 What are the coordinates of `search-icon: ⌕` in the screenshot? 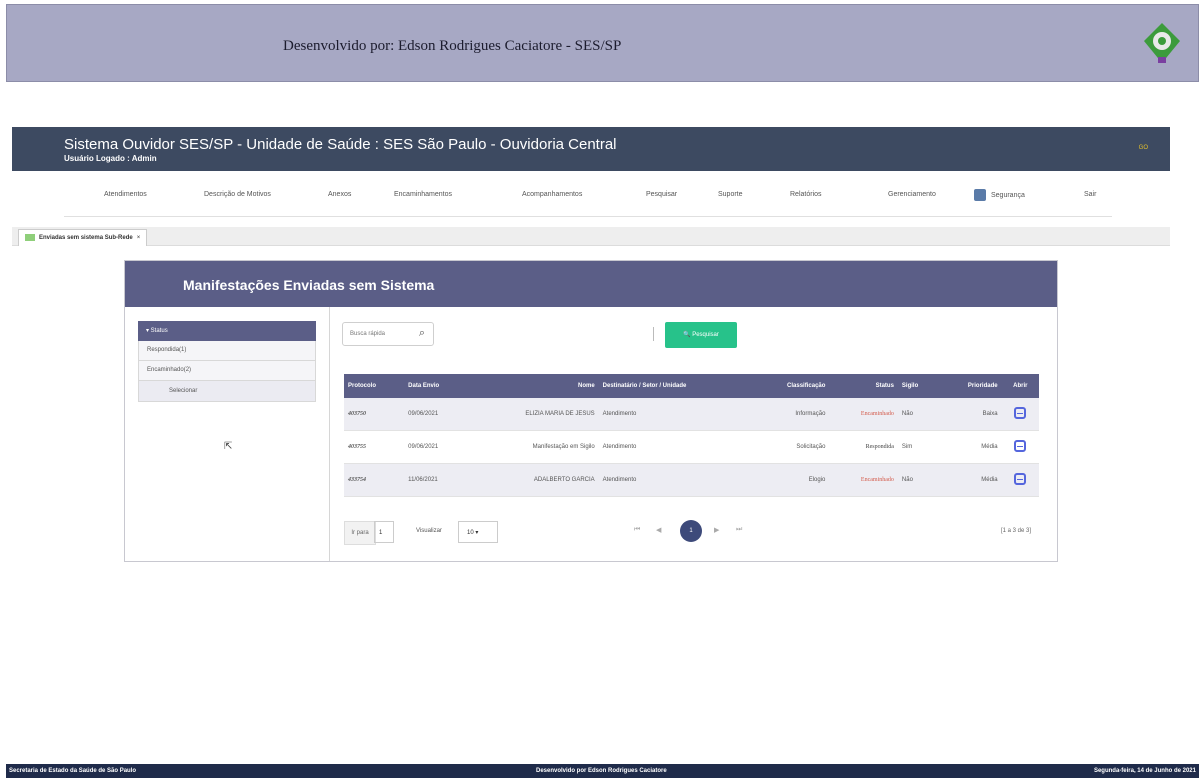 It's located at (422, 333).